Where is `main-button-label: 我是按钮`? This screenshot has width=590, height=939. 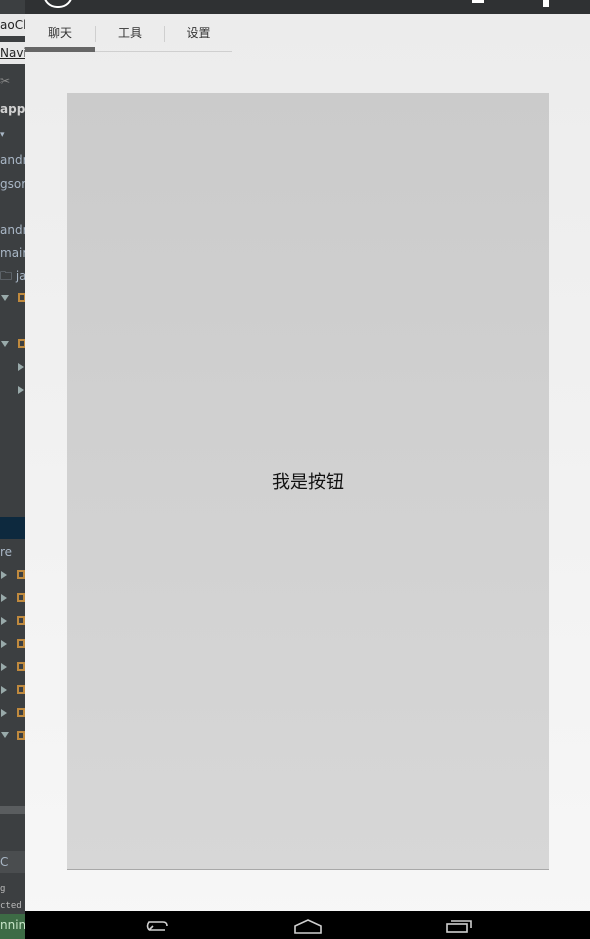
main-button-label: 我是按钮 is located at coordinates (308, 482).